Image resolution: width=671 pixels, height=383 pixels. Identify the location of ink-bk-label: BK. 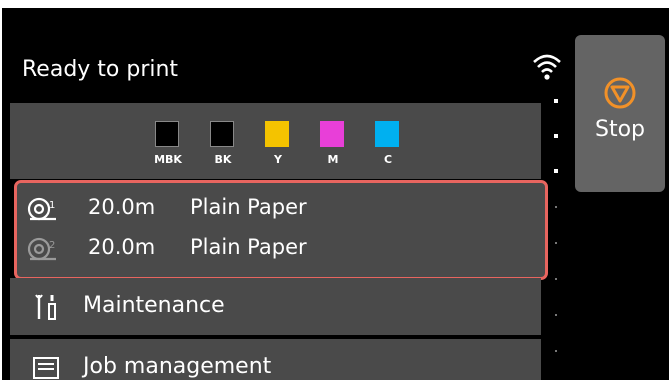
(223, 159).